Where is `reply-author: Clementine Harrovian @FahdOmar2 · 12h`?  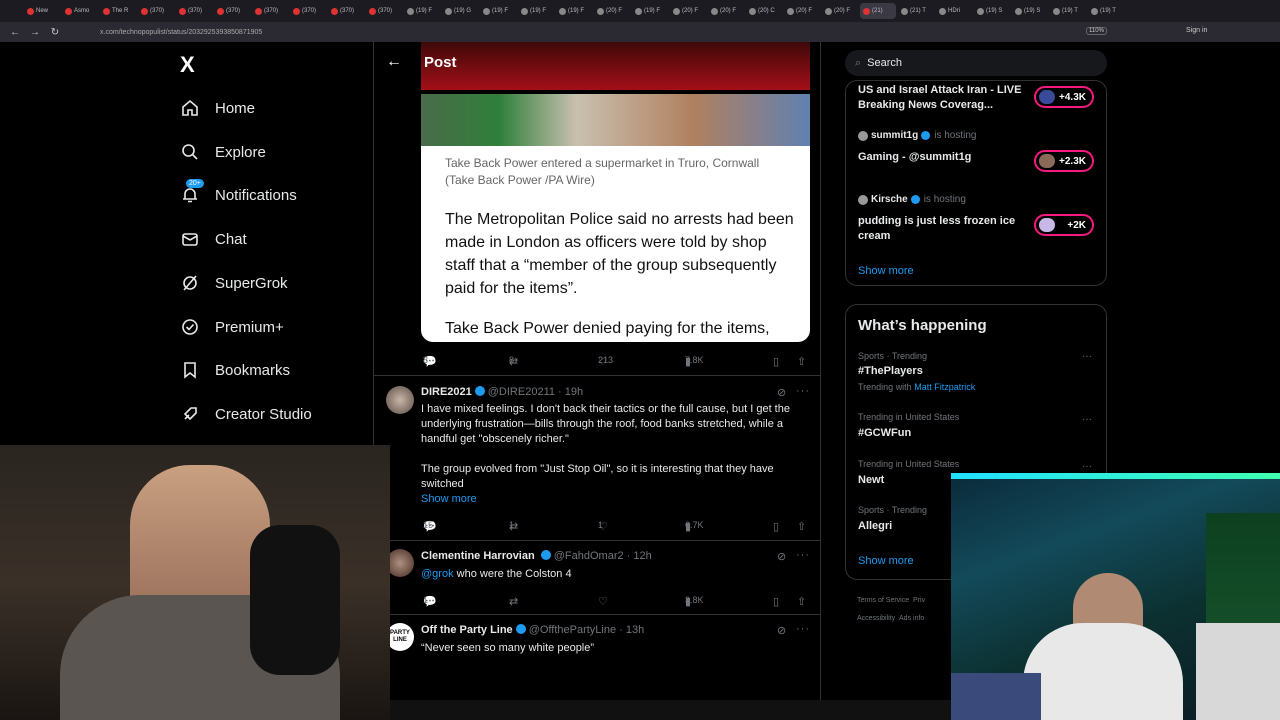 reply-author: Clementine Harrovian @FahdOmar2 · 12h is located at coordinates (536, 556).